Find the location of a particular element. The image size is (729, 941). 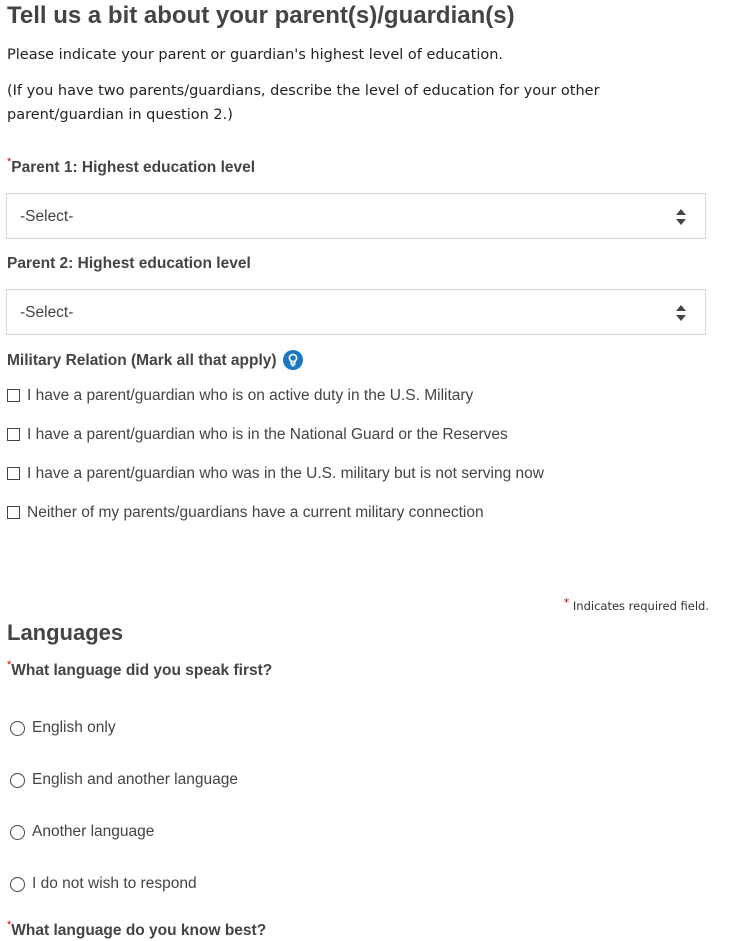

best-language-label-text: What language do you know best? is located at coordinates (139, 930).